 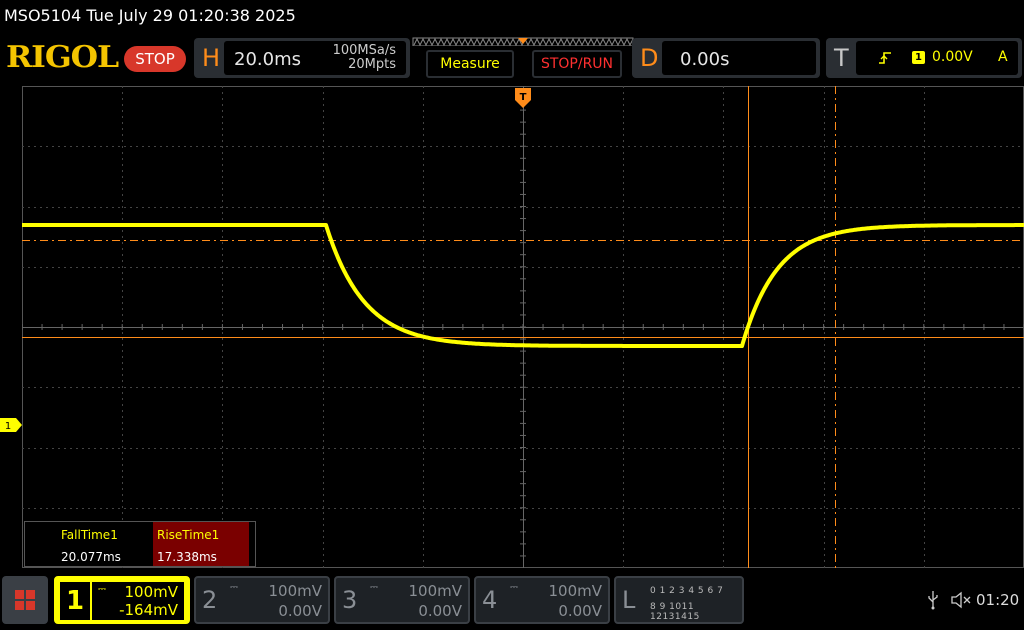 What do you see at coordinates (150, 15) in the screenshot?
I see `device-title: MSO5104 Tue July 29 01:20:38 2025` at bounding box center [150, 15].